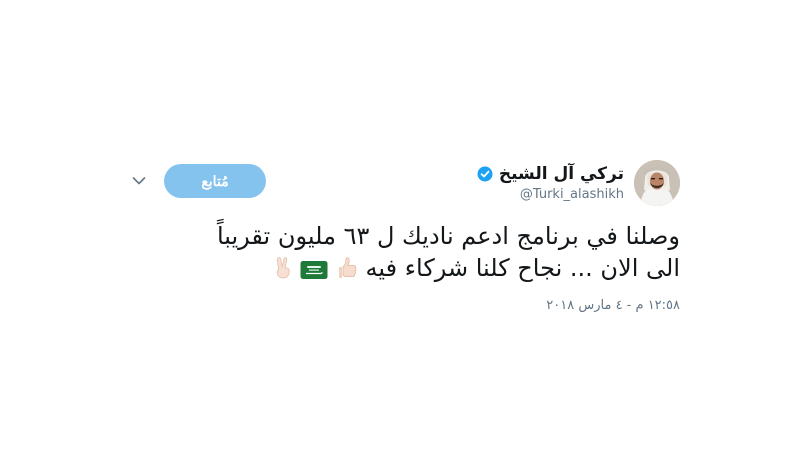 This screenshot has width=800, height=449. I want to click on verified-badge-icon, so click(485, 174).